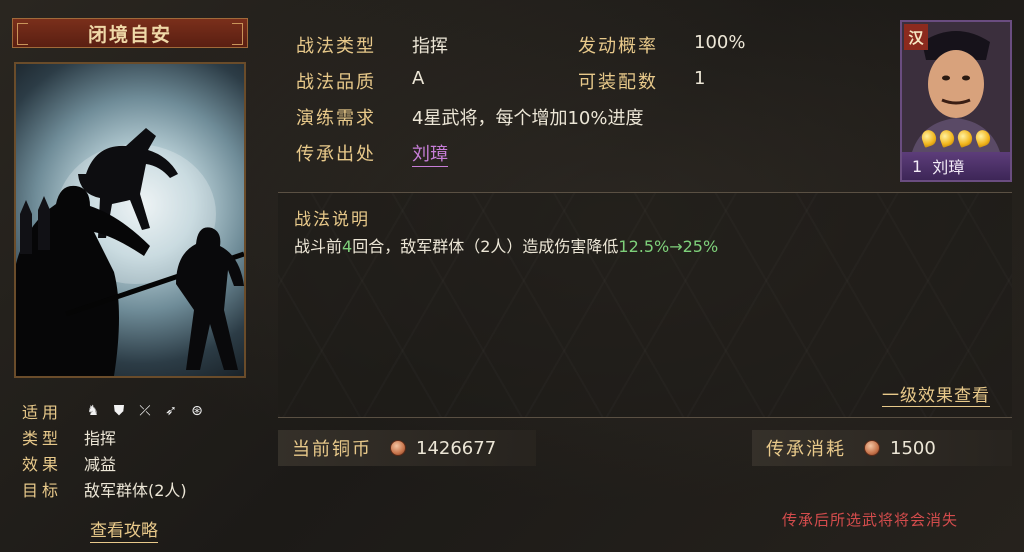  What do you see at coordinates (407, 448) in the screenshot?
I see `current-copper-bar: 当前铜币 1426677` at bounding box center [407, 448].